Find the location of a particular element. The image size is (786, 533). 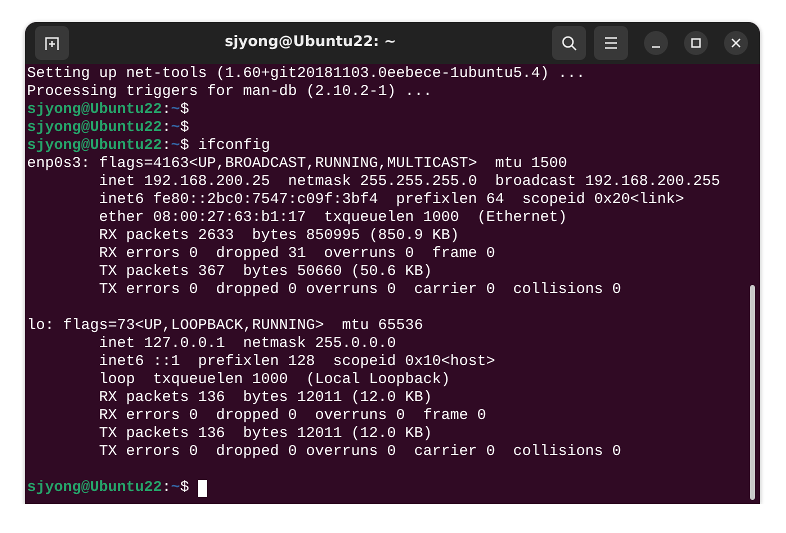

minimize-icon is located at coordinates (656, 47).